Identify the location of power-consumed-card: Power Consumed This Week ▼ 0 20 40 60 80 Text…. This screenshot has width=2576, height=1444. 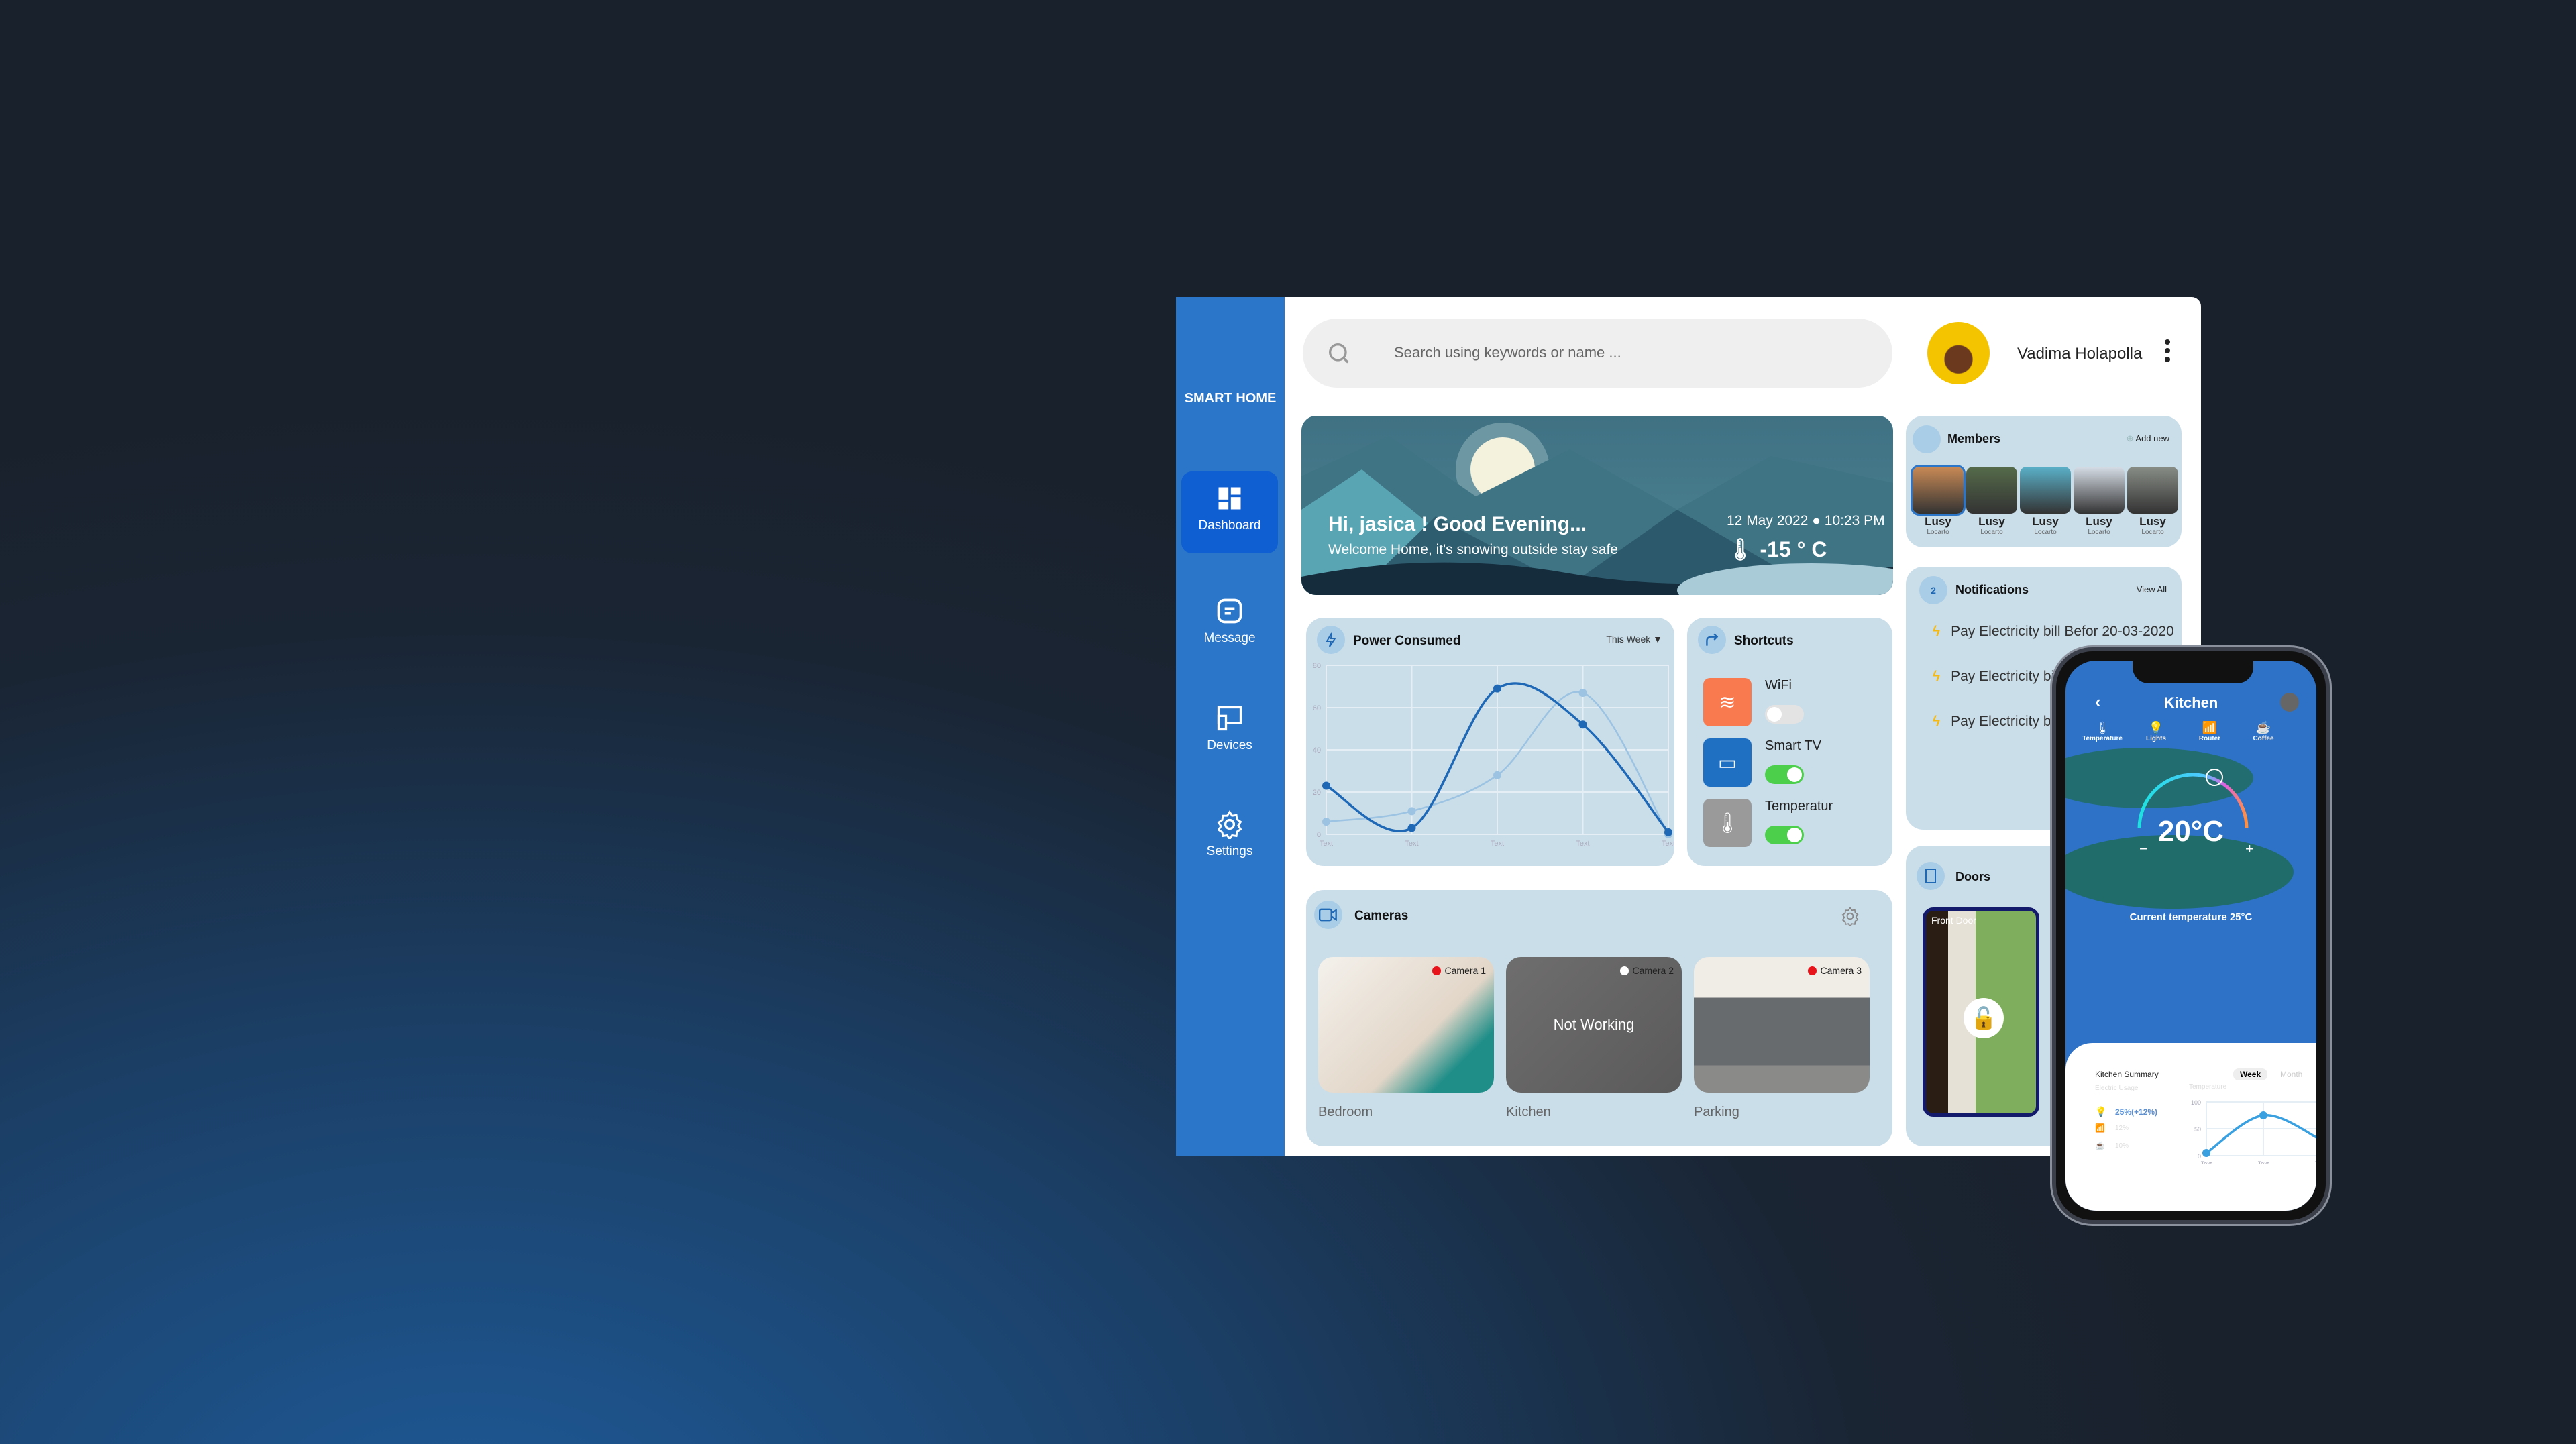
(1490, 742).